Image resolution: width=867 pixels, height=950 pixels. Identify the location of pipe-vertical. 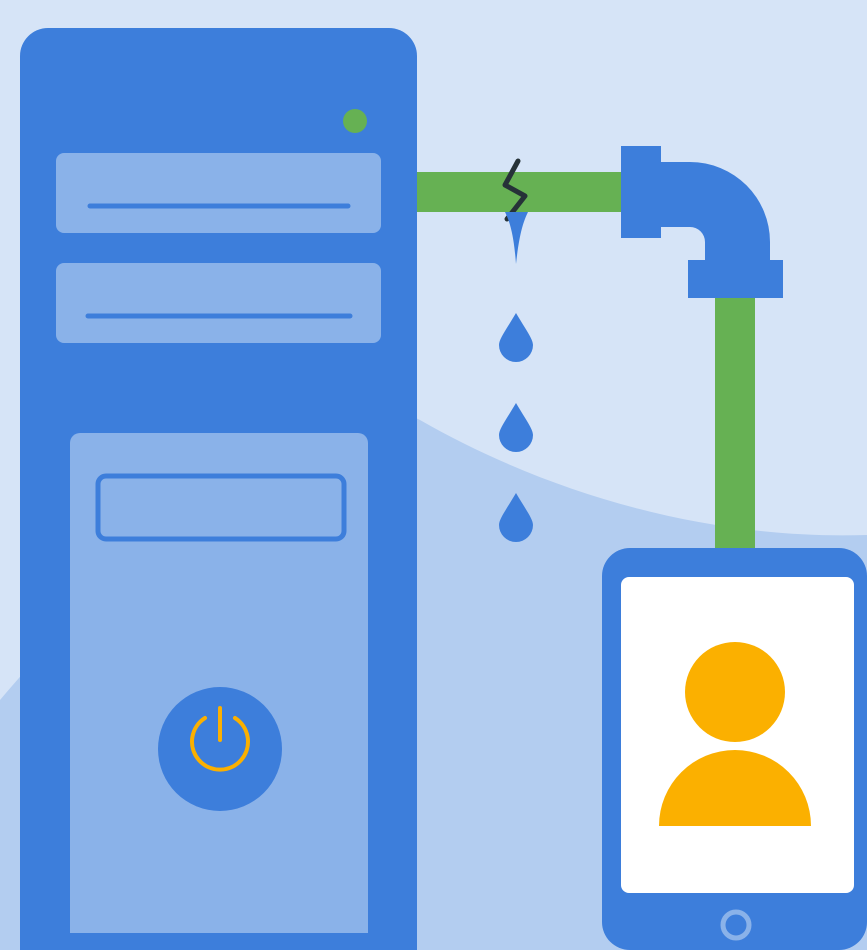
(735, 419).